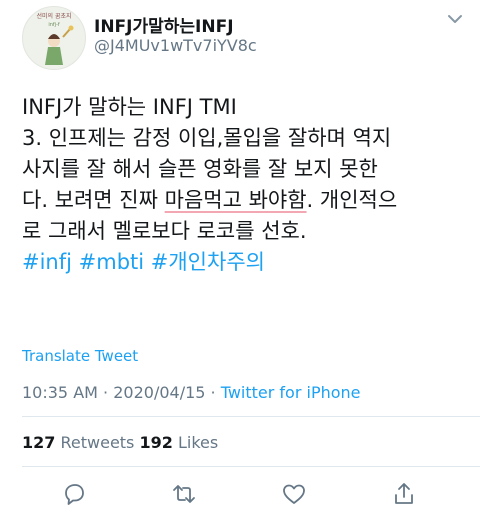 This screenshot has height=514, width=480. I want to click on likes-count: 192, so click(155, 442).